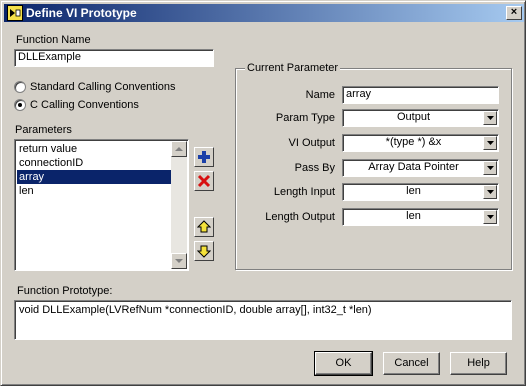  I want to click on pass-by-label: Pass By, so click(314, 168).